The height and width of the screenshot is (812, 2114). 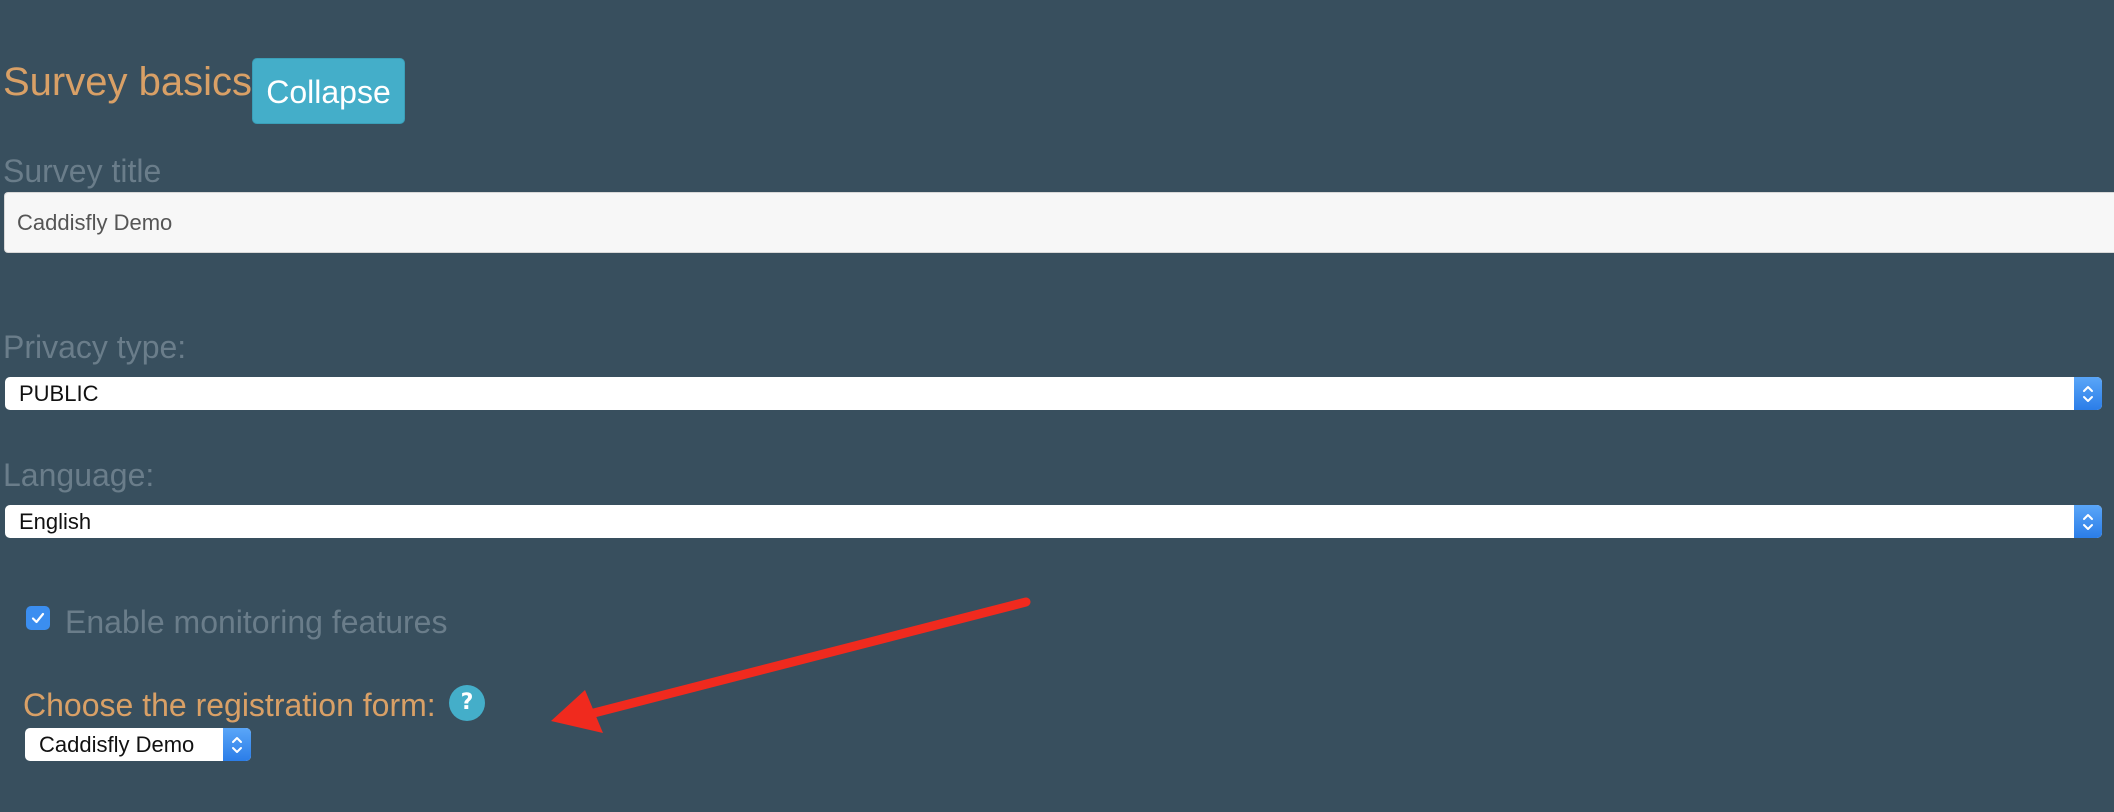 I want to click on section-title: Survey basics, so click(x=127, y=82).